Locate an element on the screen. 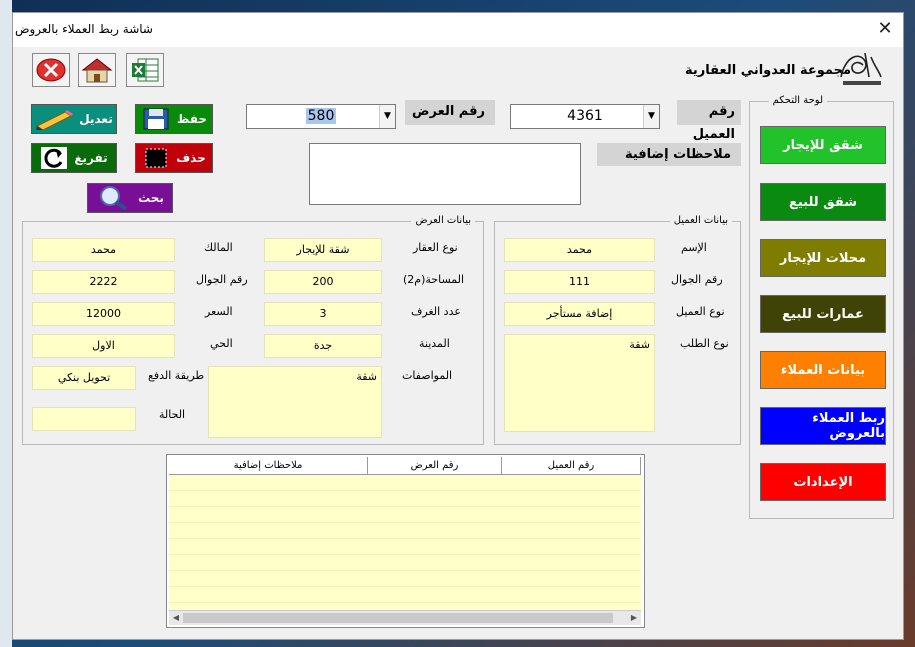  property-type-field: شقة للإيجار is located at coordinates (323, 250).